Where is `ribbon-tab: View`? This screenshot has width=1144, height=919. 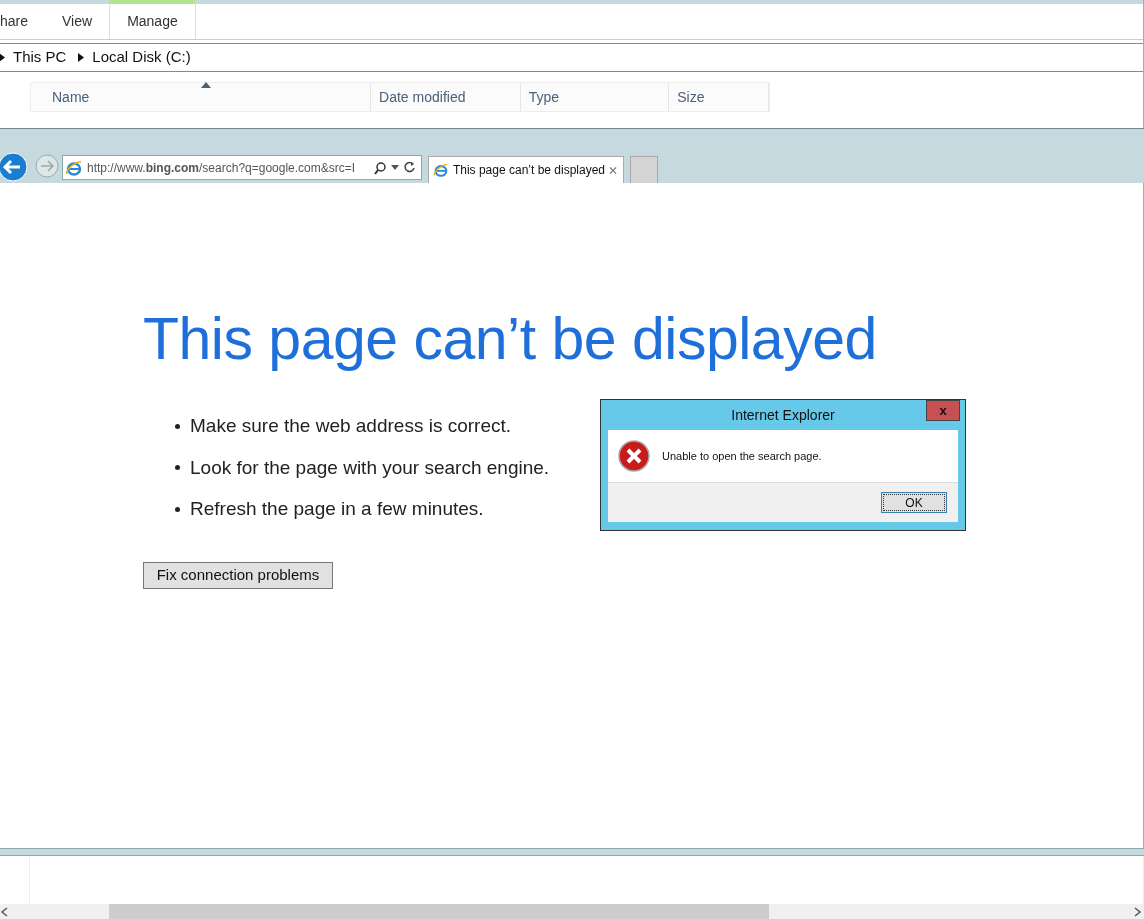
ribbon-tab: View is located at coordinates (77, 19).